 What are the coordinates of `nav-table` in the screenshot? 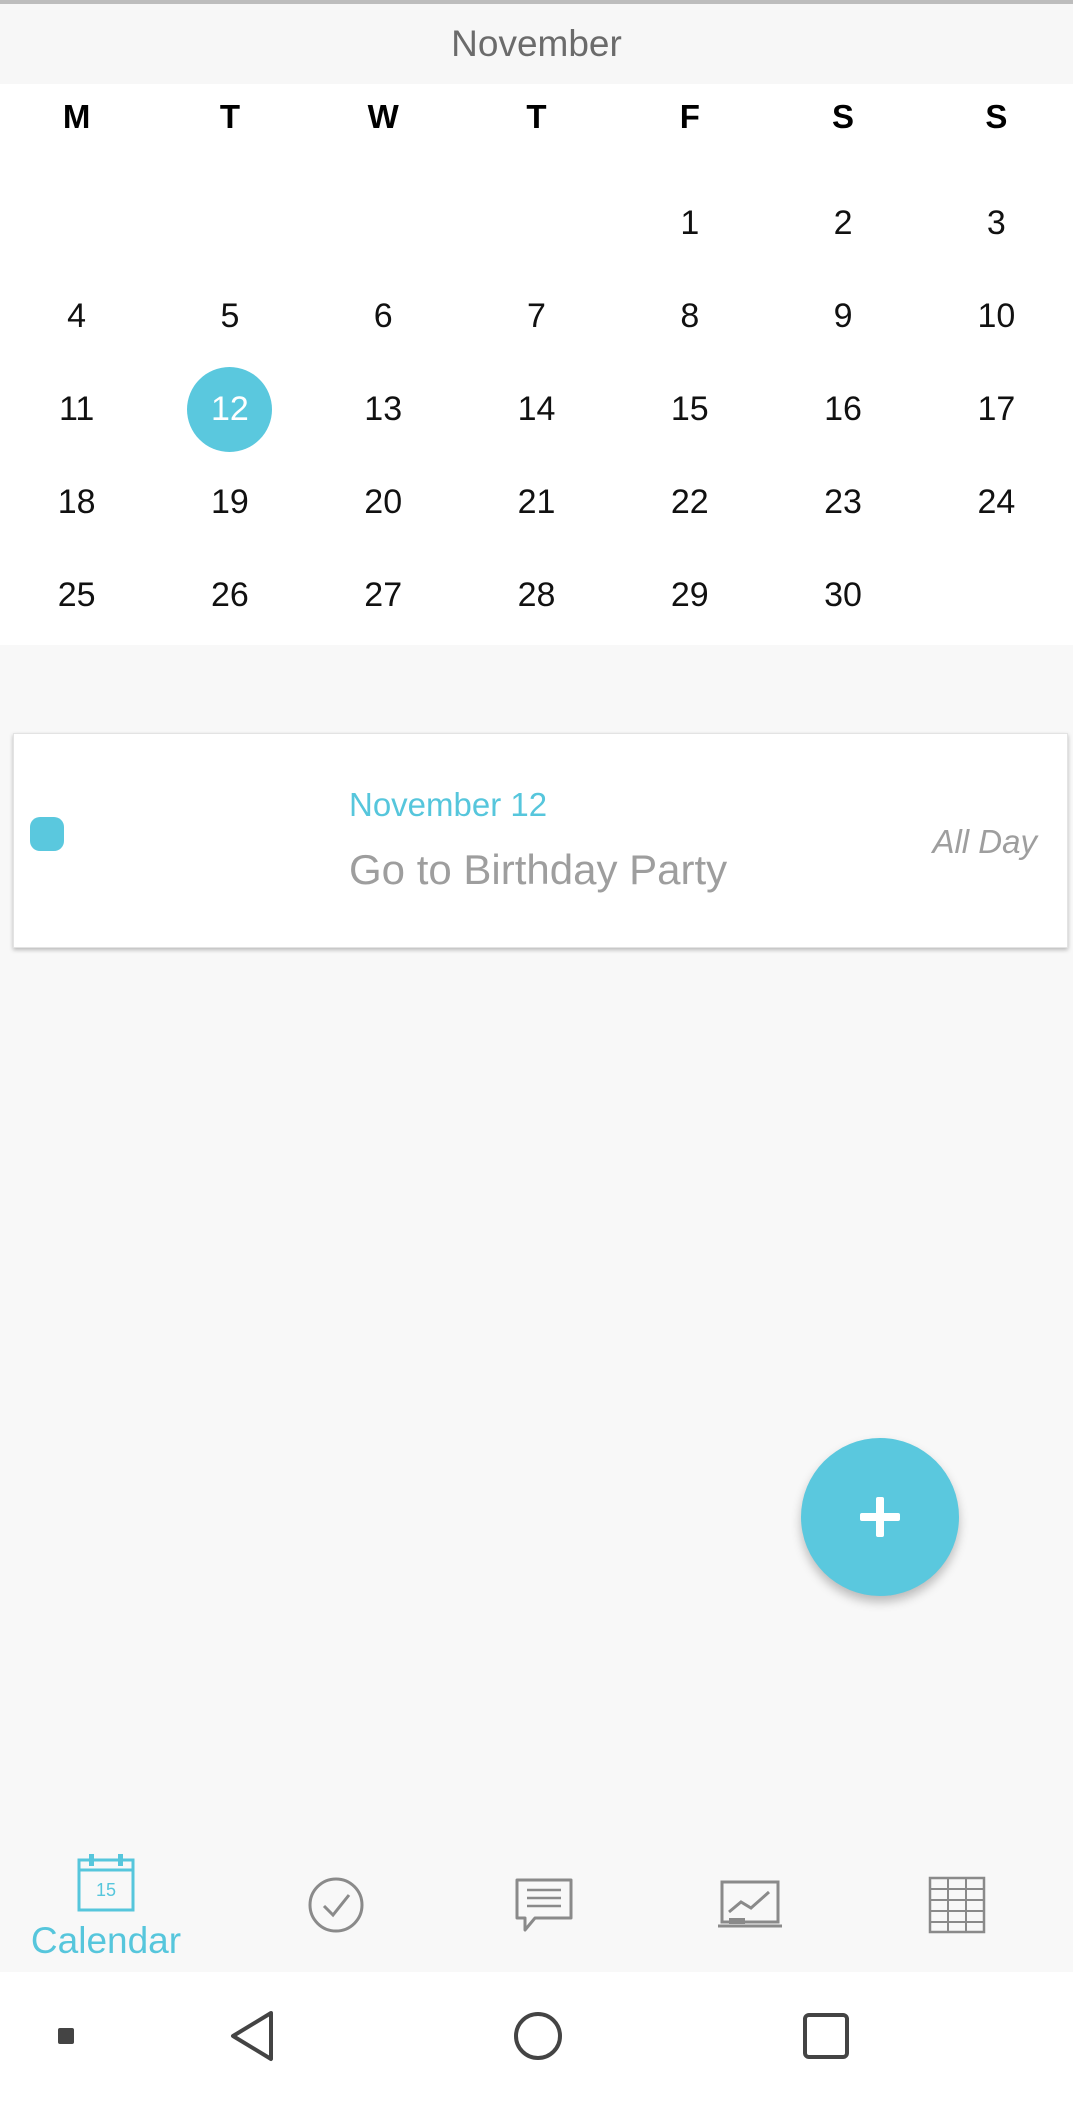 It's located at (957, 1906).